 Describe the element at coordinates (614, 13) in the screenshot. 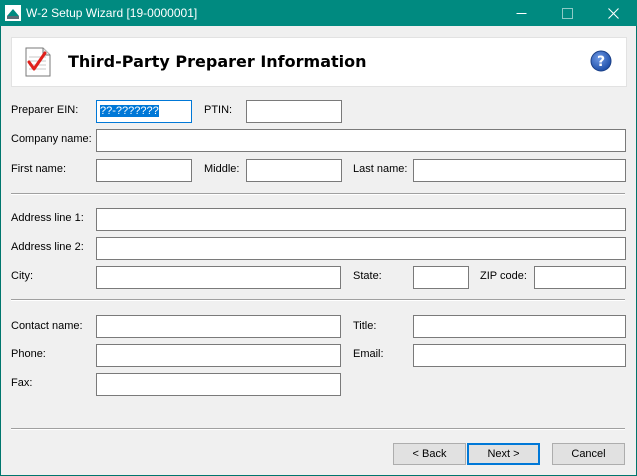

I see `close-button` at that location.